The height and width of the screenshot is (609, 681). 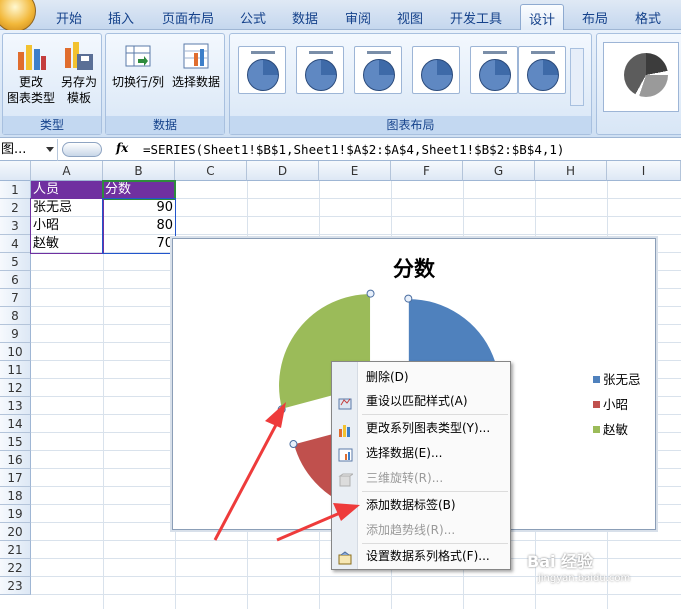 What do you see at coordinates (283, 171) in the screenshot?
I see `column-header-d: D` at bounding box center [283, 171].